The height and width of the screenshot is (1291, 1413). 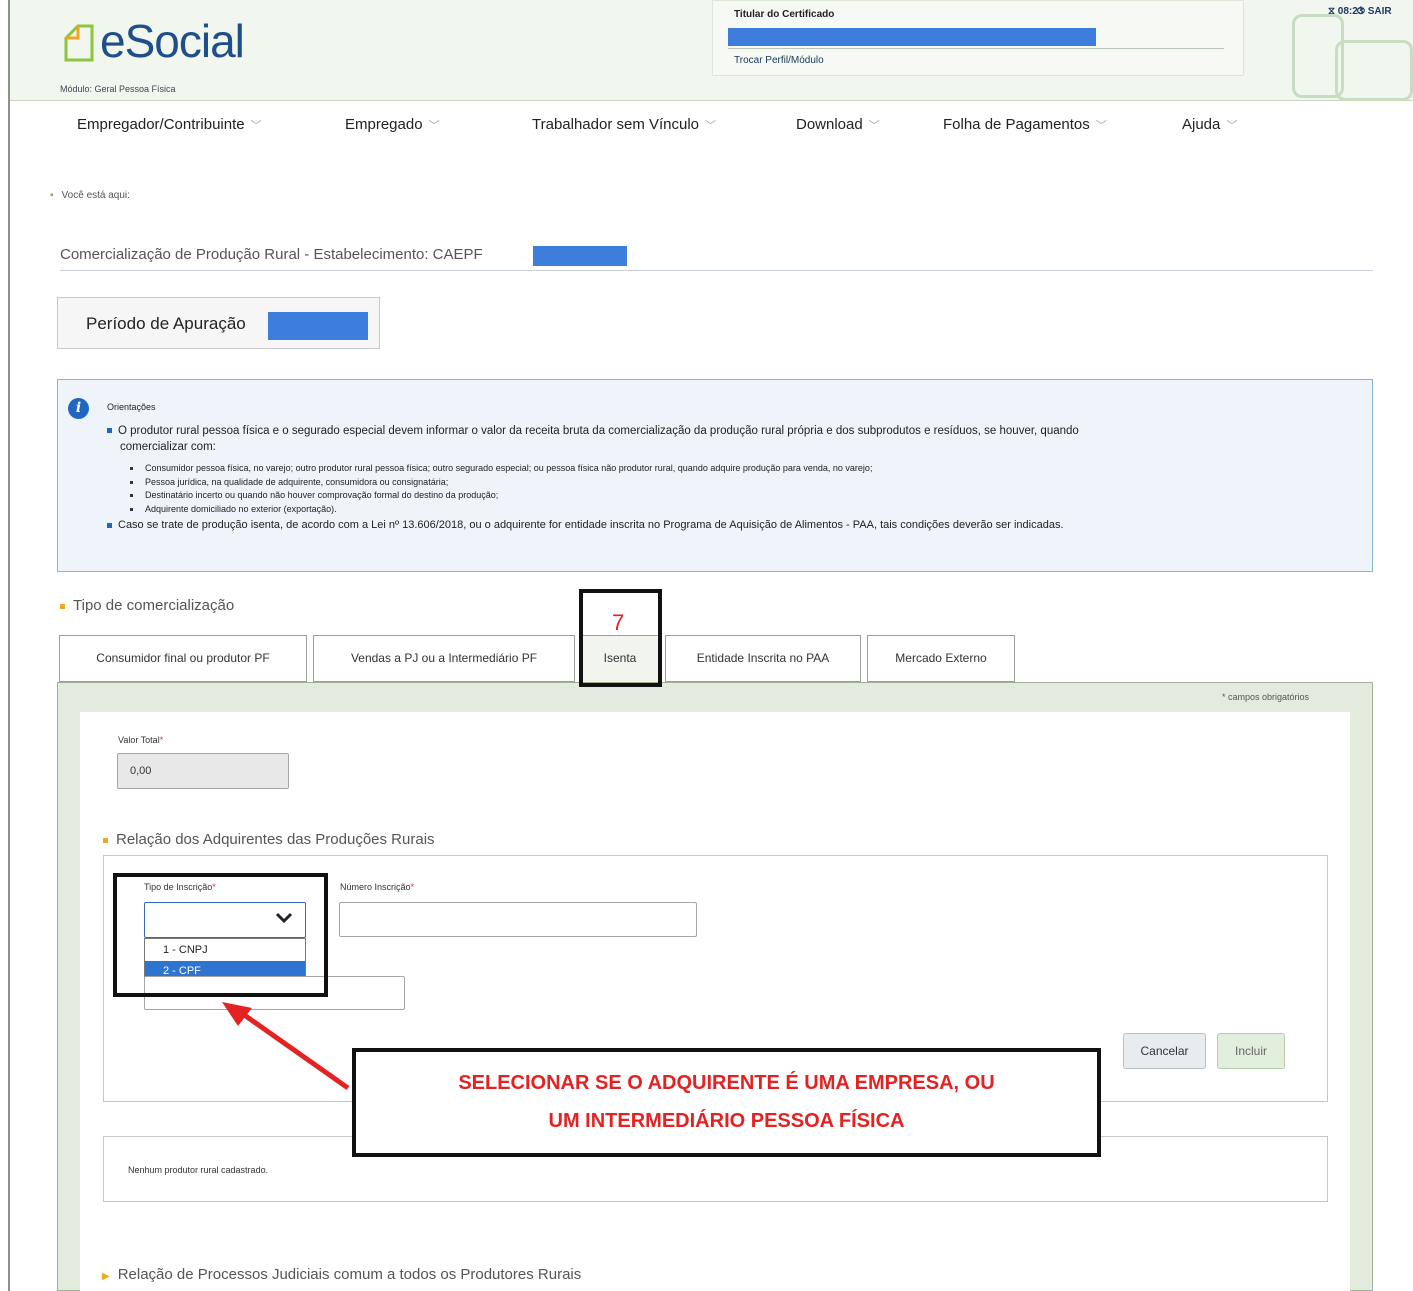 I want to click on cancel-button: Cancelar, so click(x=1164, y=1051).